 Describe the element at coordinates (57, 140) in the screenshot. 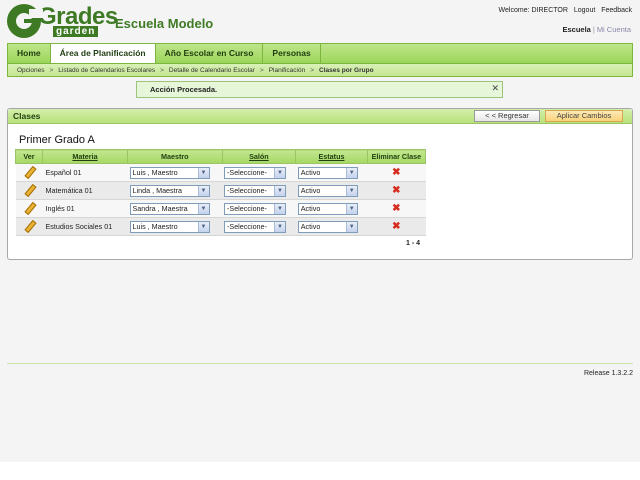

I see `group-title: Primer Grado A` at that location.